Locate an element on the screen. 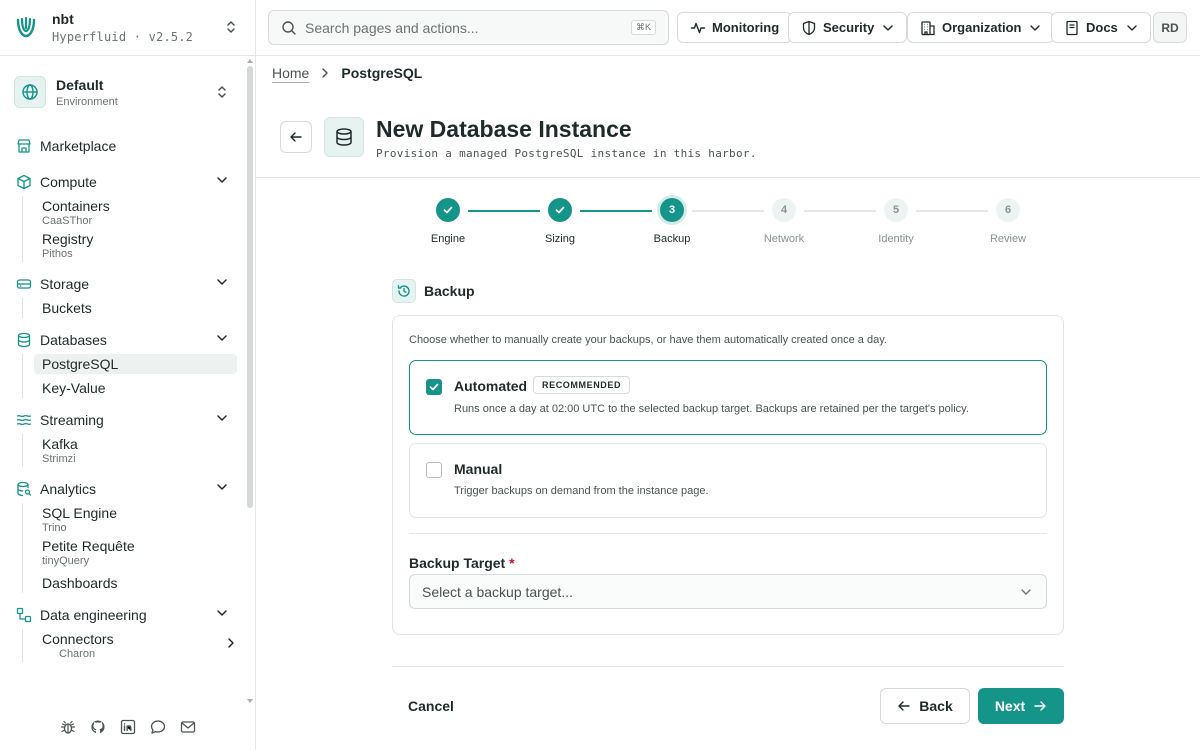  sidebar-item-registry: Registry Pithos is located at coordinates (135, 245).